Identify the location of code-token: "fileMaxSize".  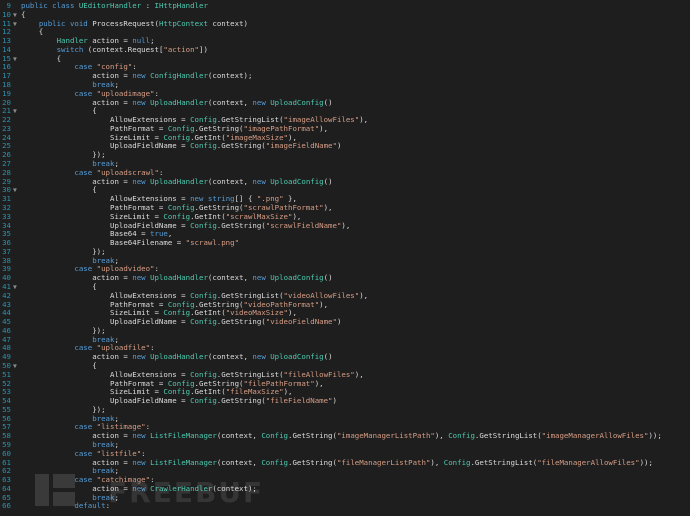
(254, 392).